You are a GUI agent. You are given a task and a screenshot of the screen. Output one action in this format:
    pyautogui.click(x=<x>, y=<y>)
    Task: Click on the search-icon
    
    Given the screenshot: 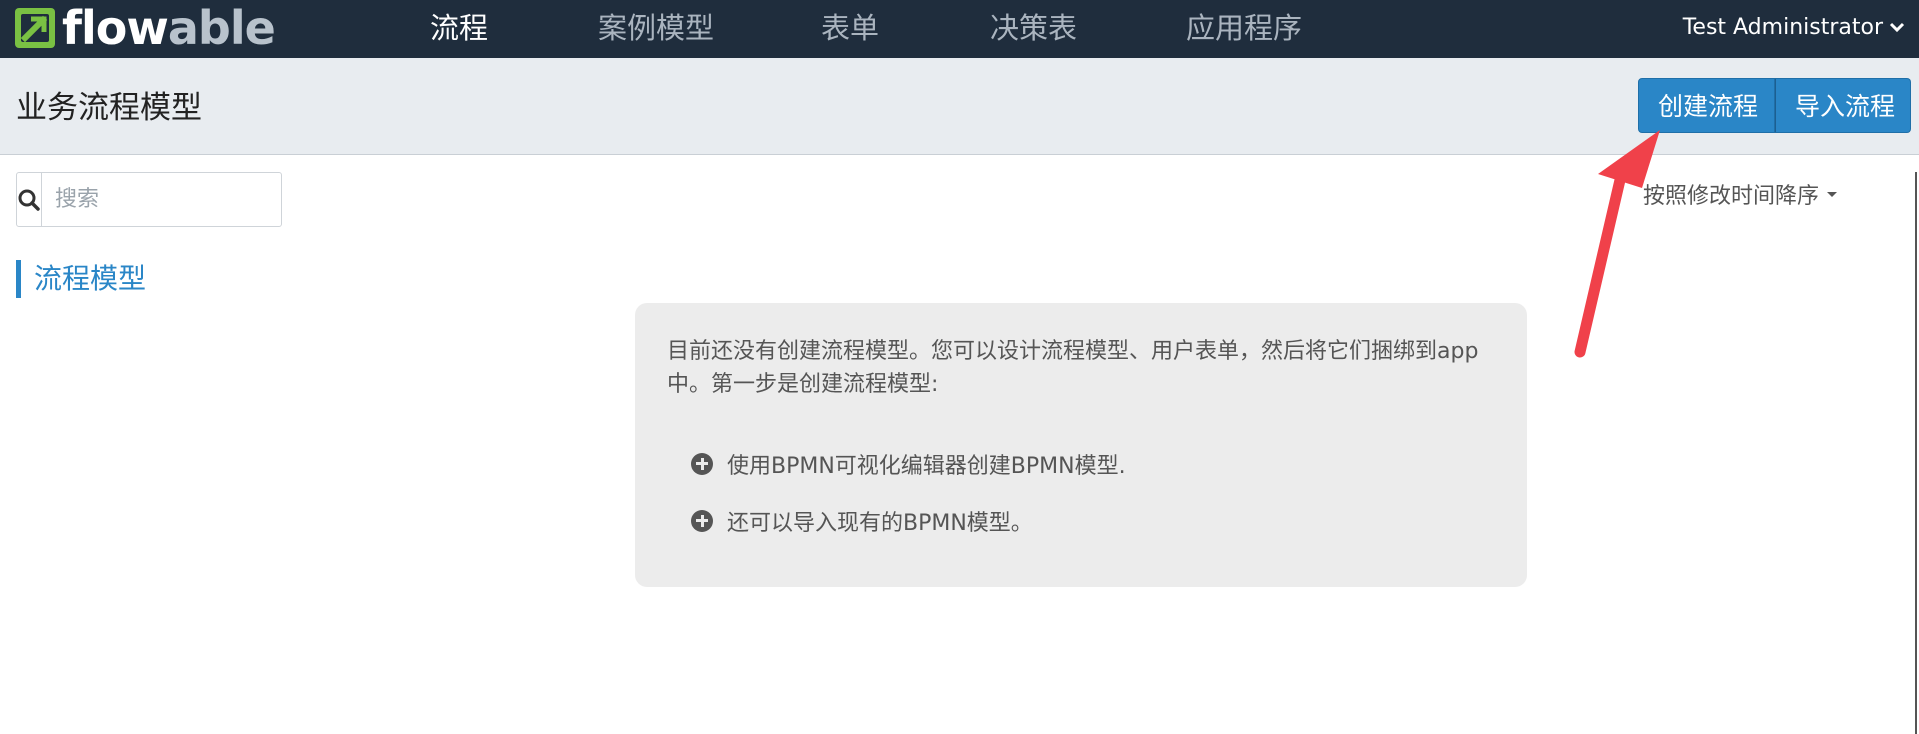 What is the action you would take?
    pyautogui.click(x=29, y=199)
    